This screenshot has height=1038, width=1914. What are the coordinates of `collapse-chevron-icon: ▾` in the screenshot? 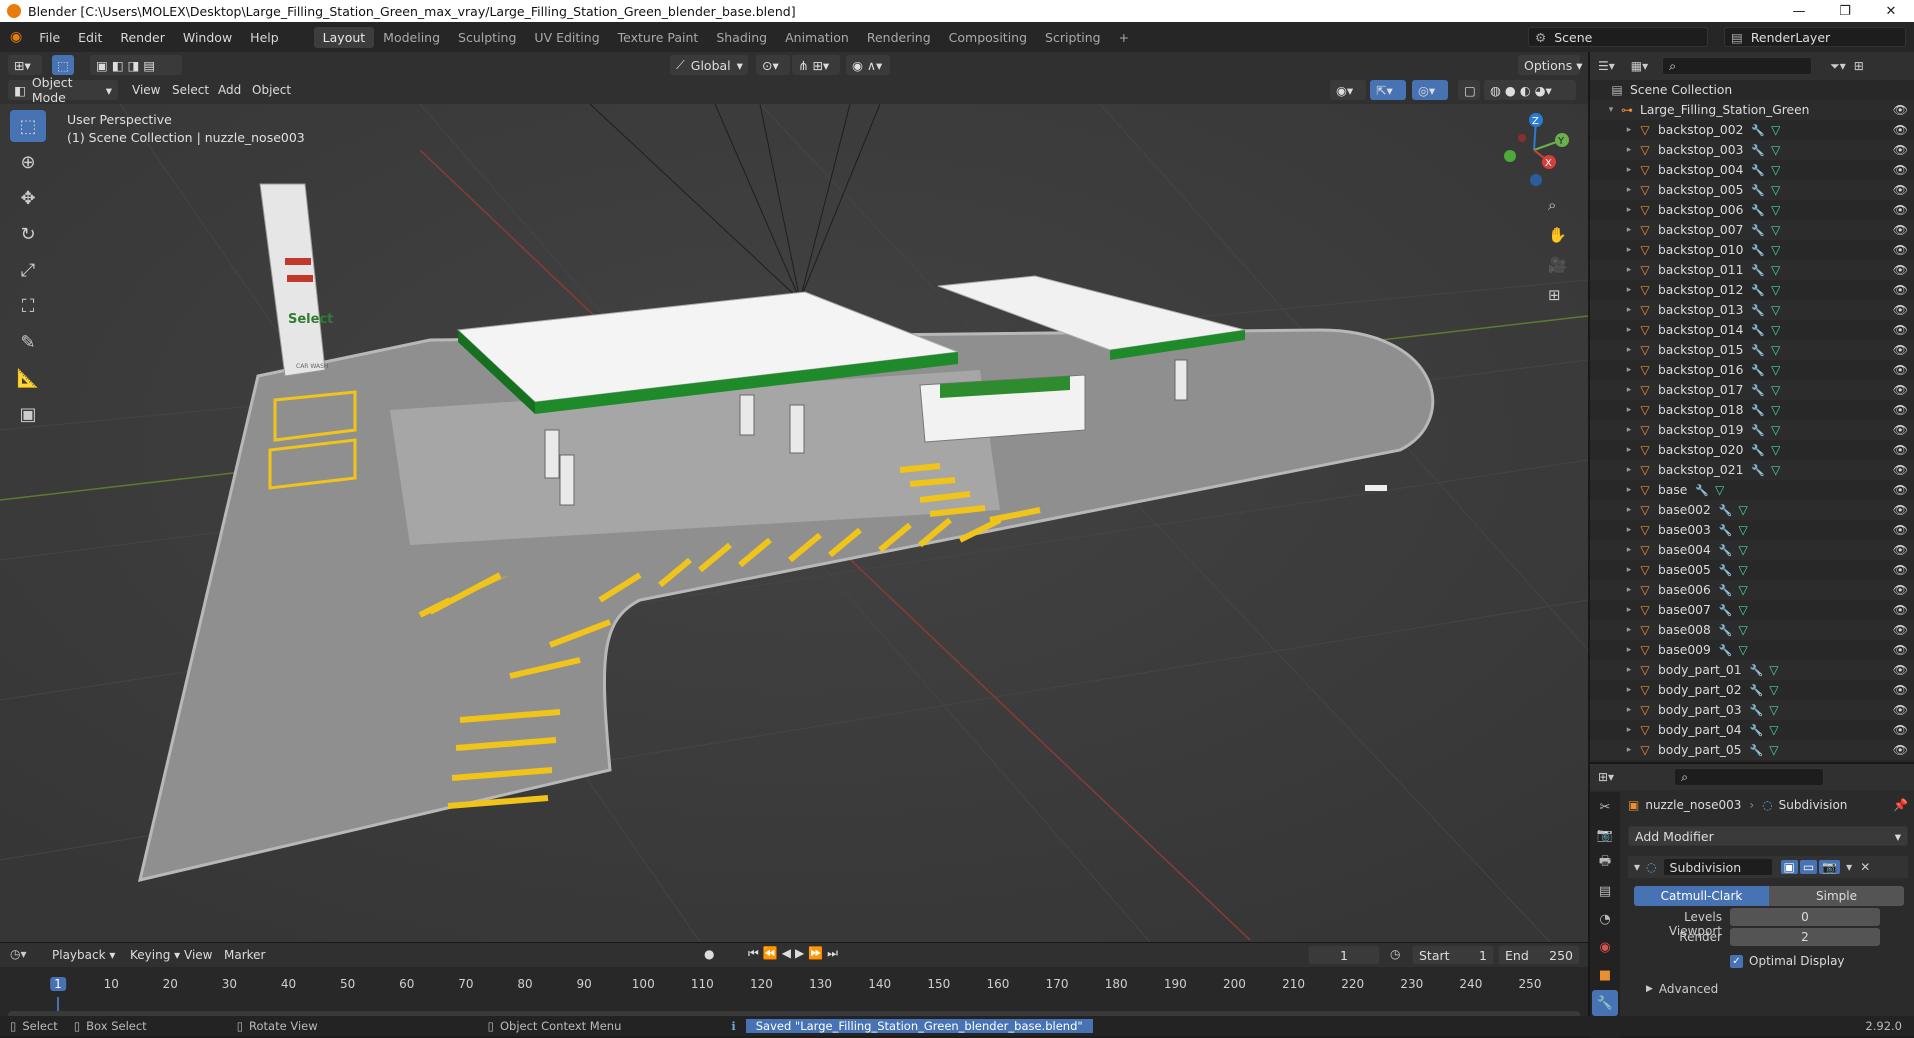 It's located at (1637, 867).